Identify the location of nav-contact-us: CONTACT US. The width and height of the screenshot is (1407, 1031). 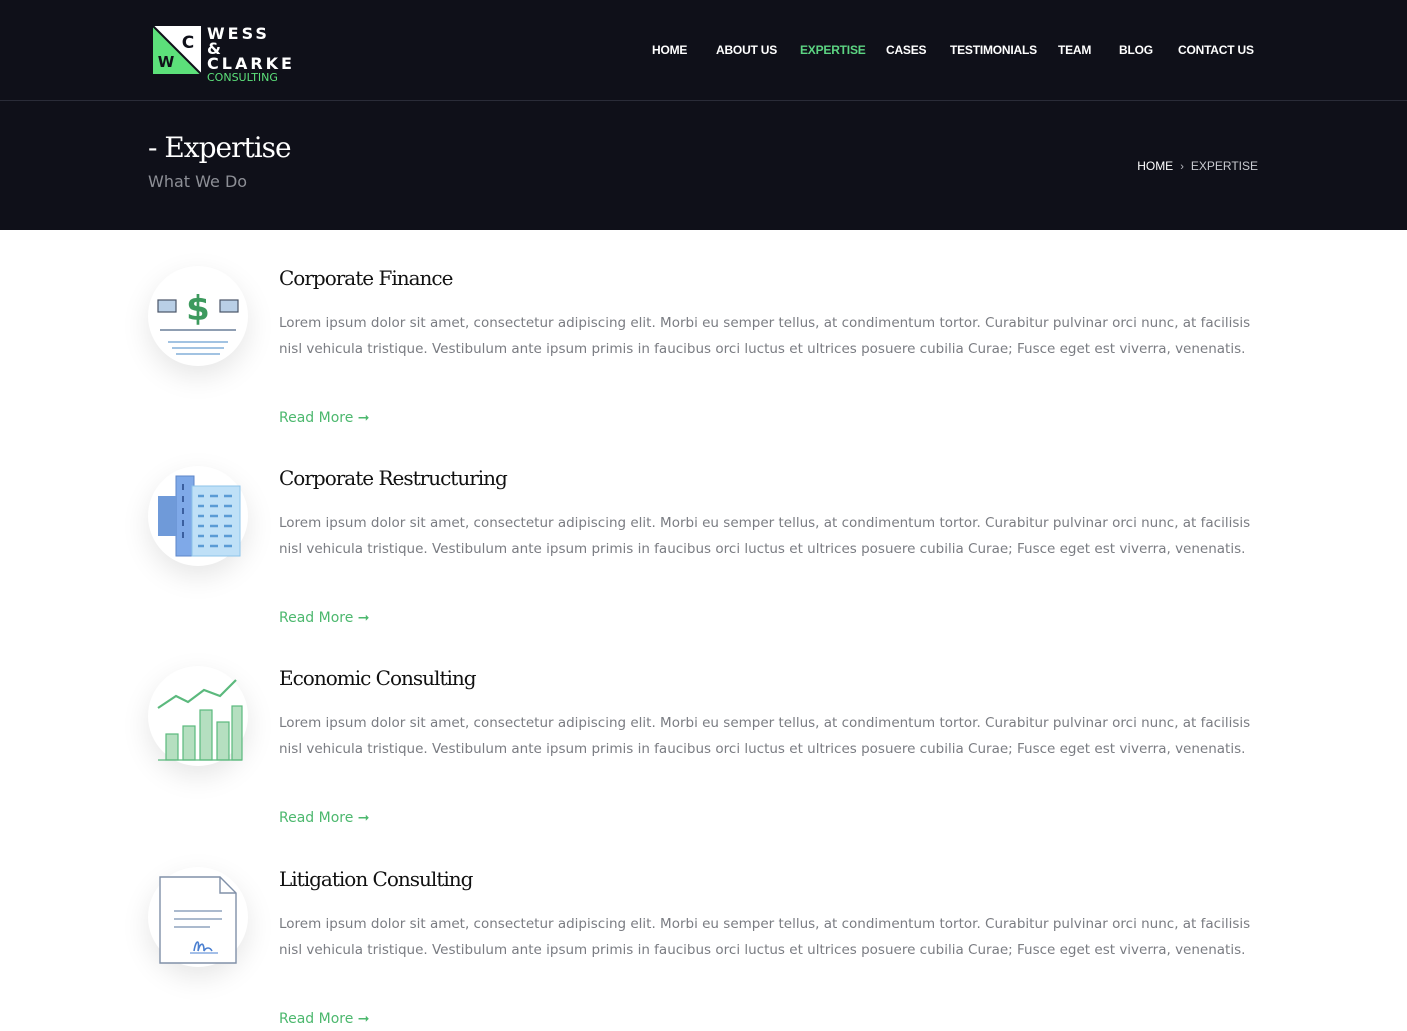
(1216, 50).